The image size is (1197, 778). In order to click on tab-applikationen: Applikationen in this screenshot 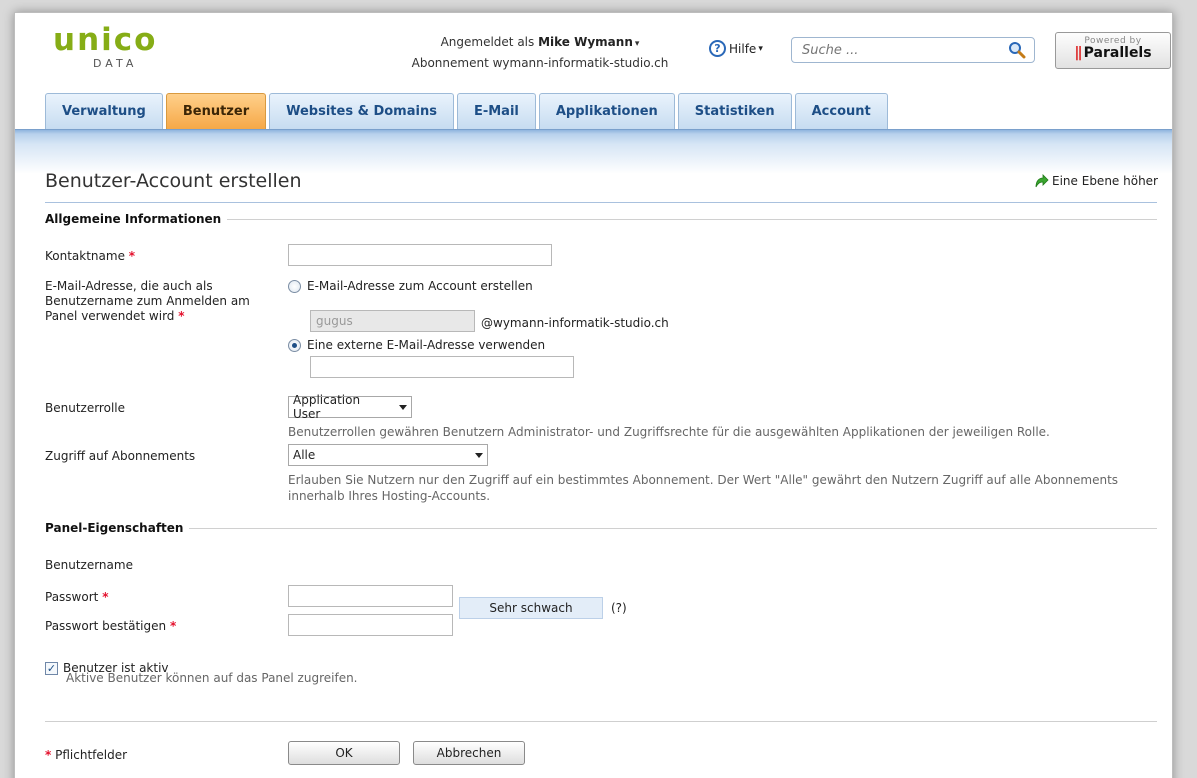, I will do `click(606, 111)`.